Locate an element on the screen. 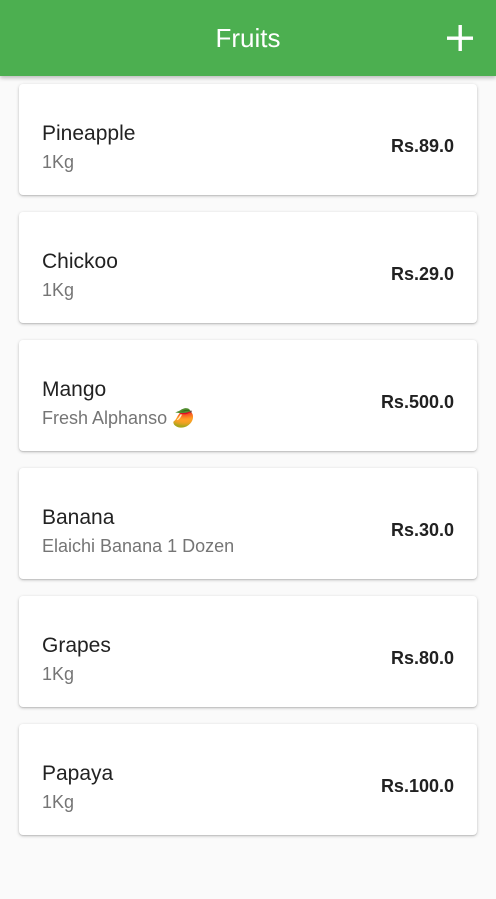  fruit-price: Rs.100.0 is located at coordinates (417, 786).